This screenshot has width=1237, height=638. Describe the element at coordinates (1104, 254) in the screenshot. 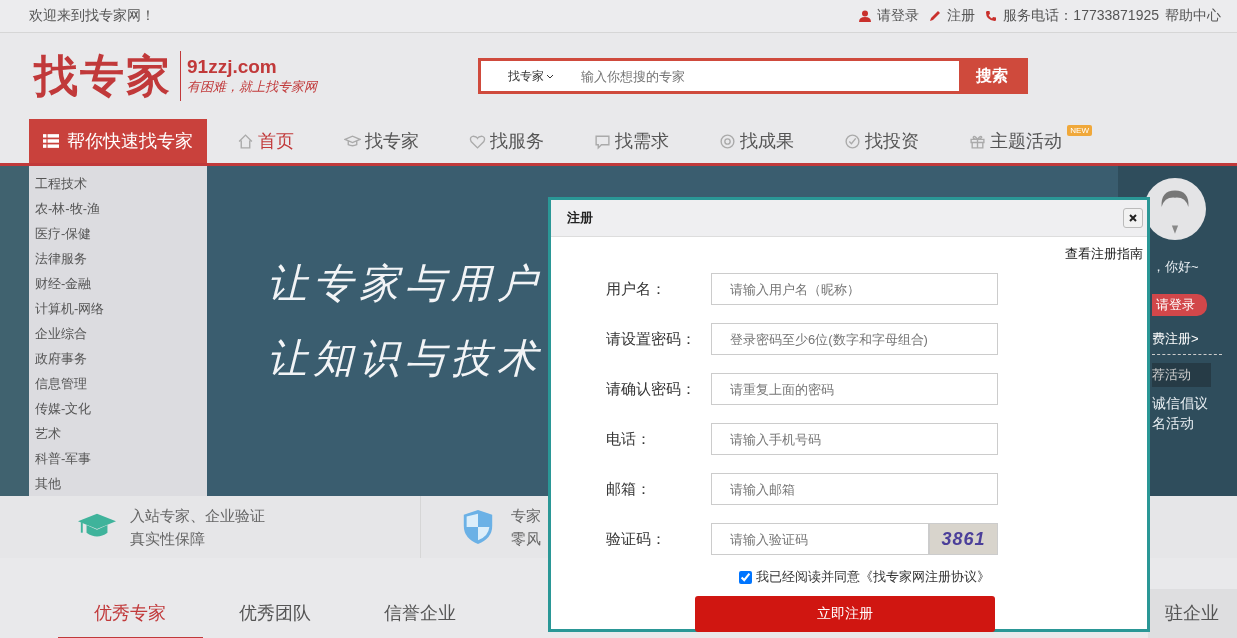

I see `guide-link: 查看注册指南` at that location.